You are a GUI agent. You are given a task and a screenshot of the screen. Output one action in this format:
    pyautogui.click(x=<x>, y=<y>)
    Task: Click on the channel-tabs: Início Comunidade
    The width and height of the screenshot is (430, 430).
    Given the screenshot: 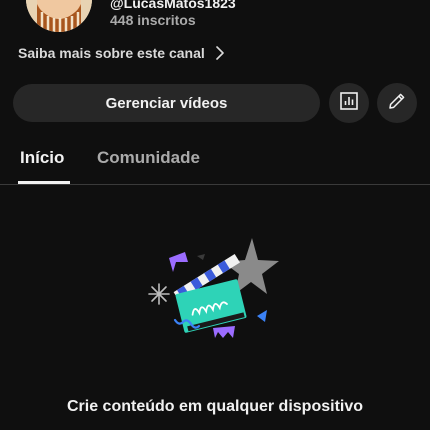 What is the action you would take?
    pyautogui.click(x=215, y=162)
    